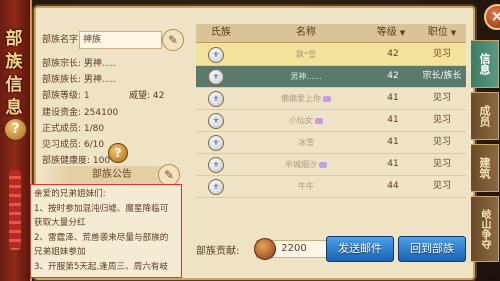 The image size is (500, 281). Describe the element at coordinates (331, 77) in the screenshot. I see `table-row: ⚜ 男神...... 42 宗长/族长` at that location.